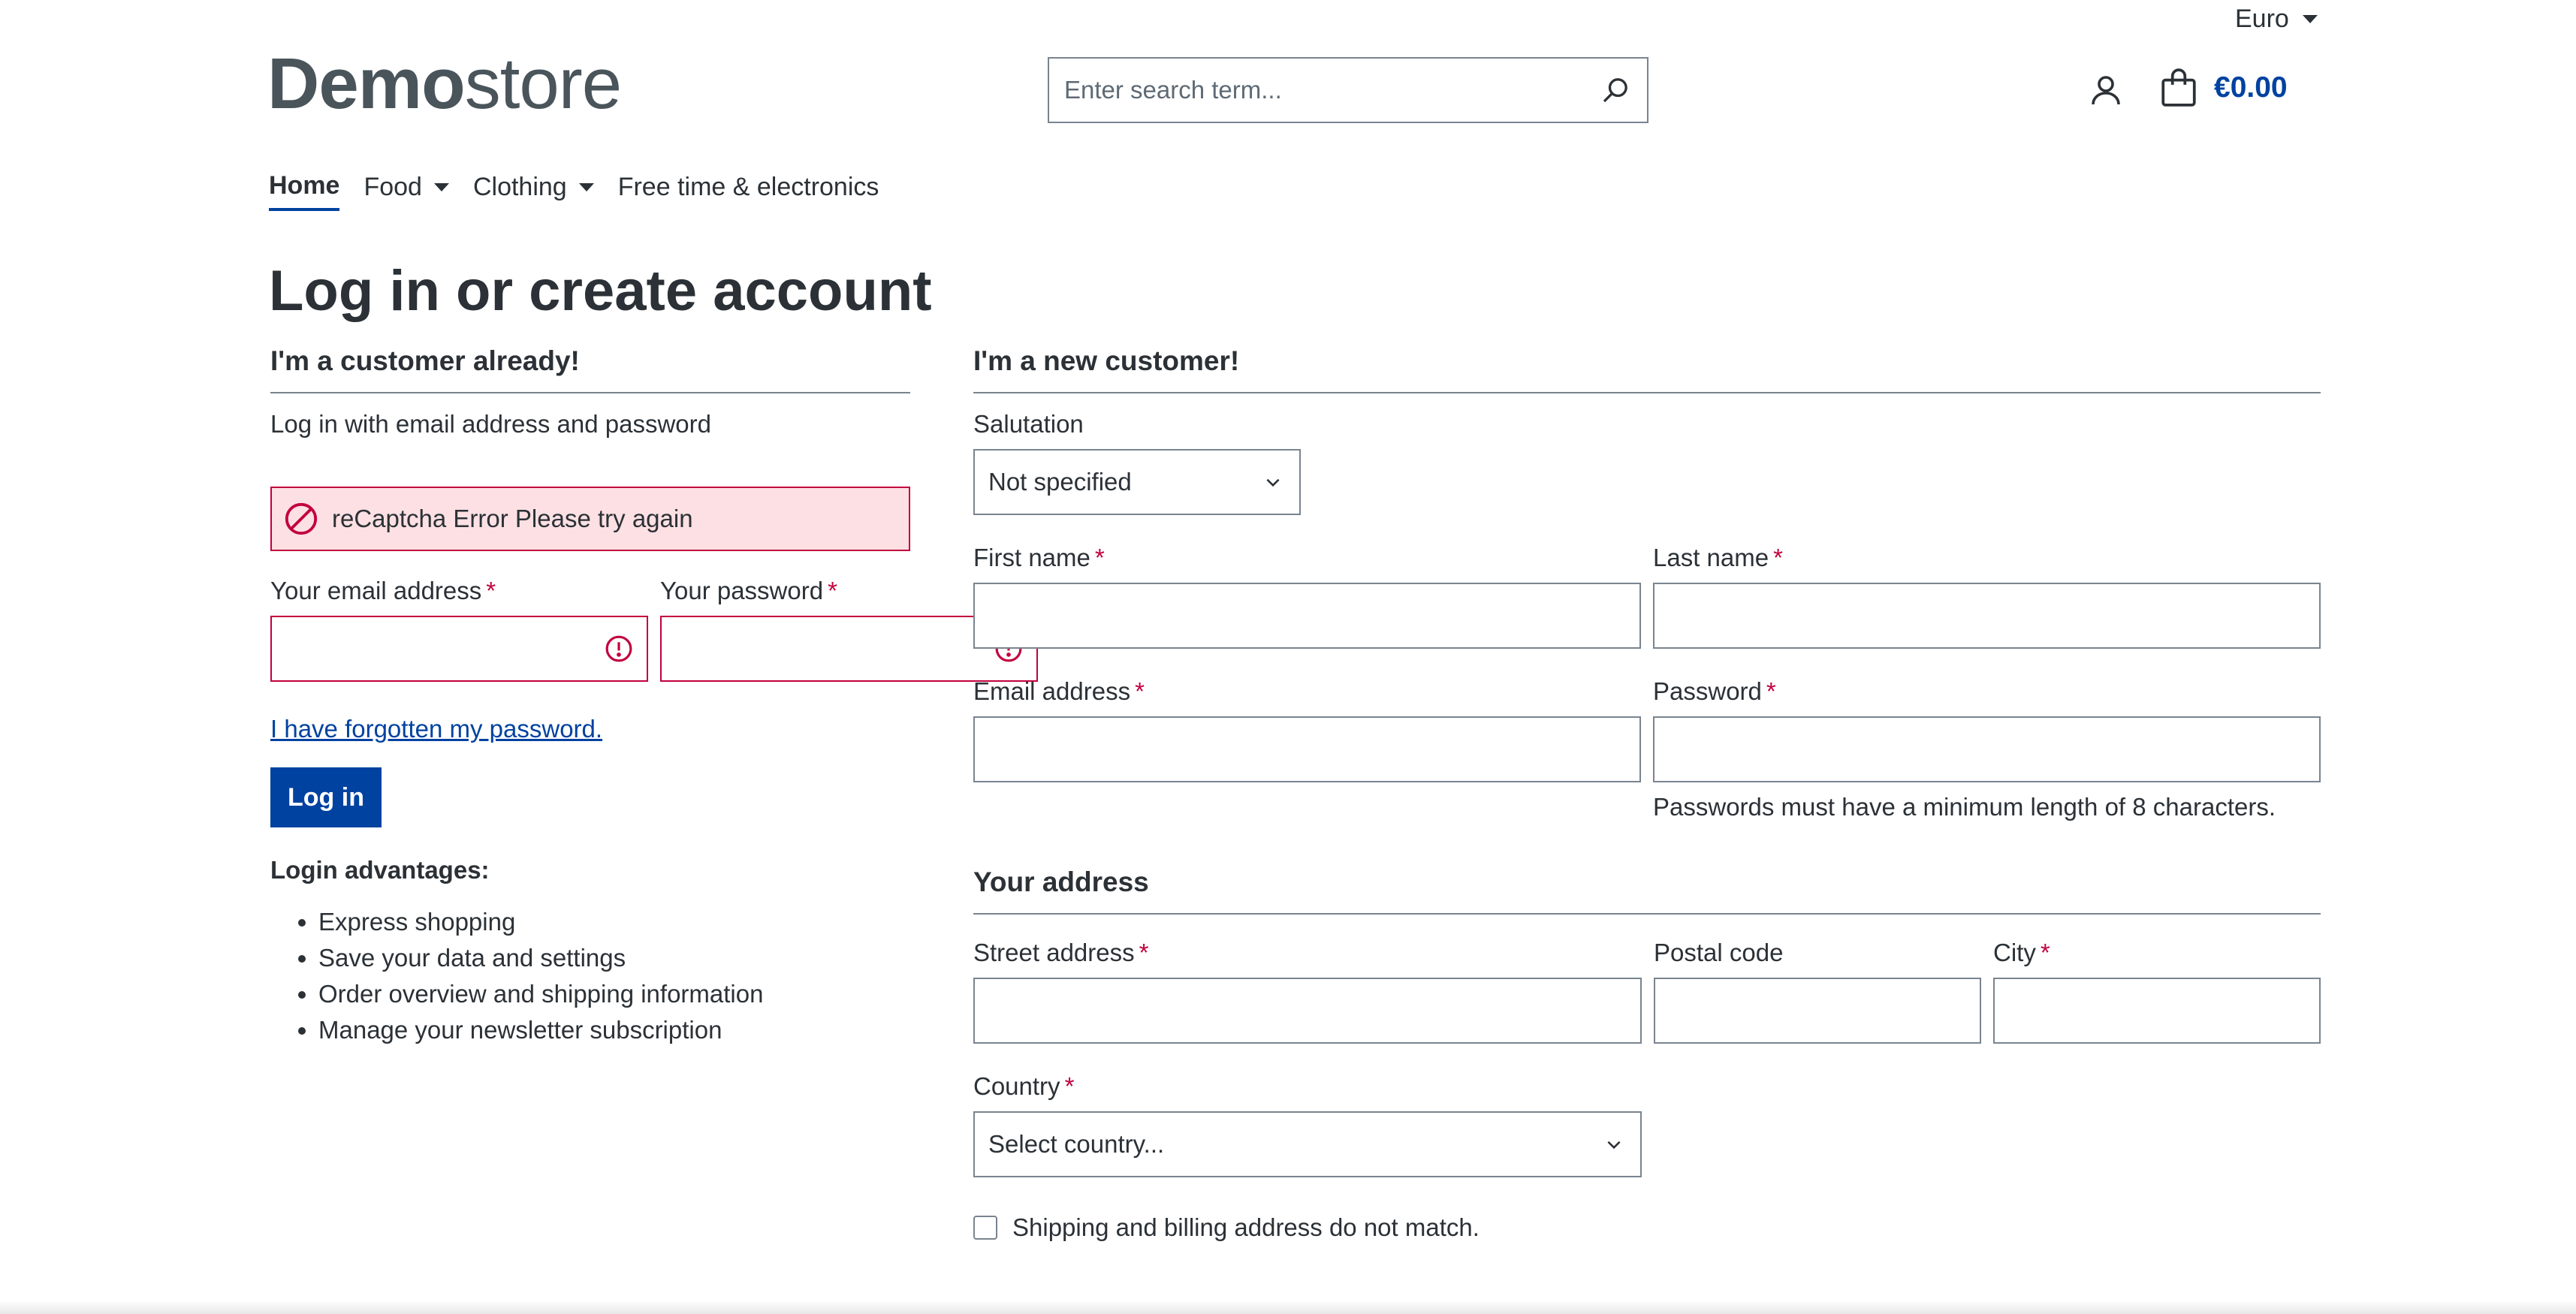 The width and height of the screenshot is (2576, 1314). Describe the element at coordinates (1647, 597) in the screenshot. I see `name-row: First name * Last name *` at that location.